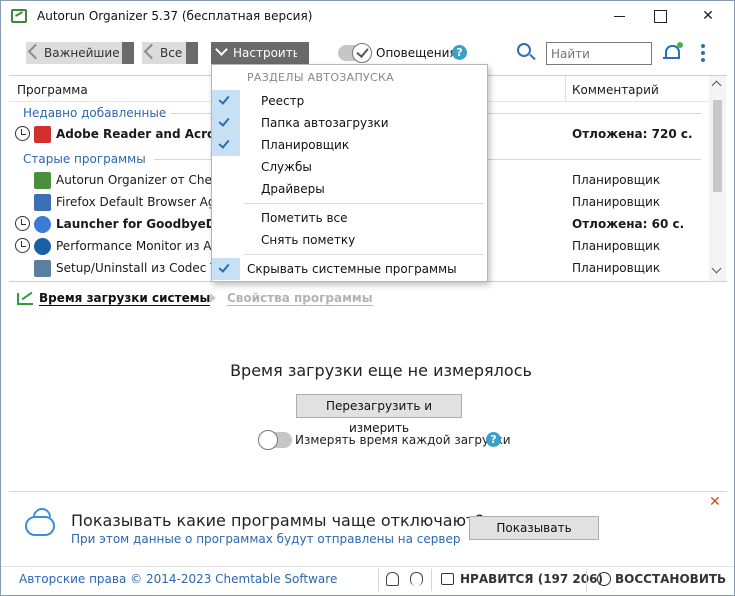  I want to click on menu-item-unmark: Снять пометку, so click(349, 240).